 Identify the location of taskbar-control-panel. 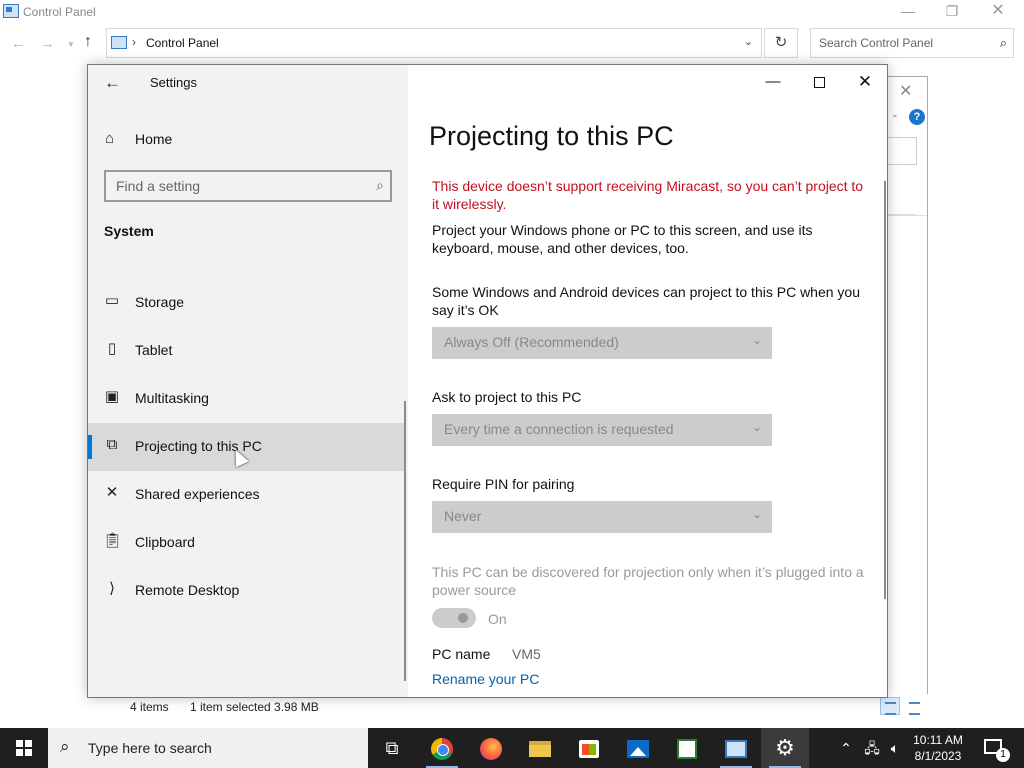
(736, 748).